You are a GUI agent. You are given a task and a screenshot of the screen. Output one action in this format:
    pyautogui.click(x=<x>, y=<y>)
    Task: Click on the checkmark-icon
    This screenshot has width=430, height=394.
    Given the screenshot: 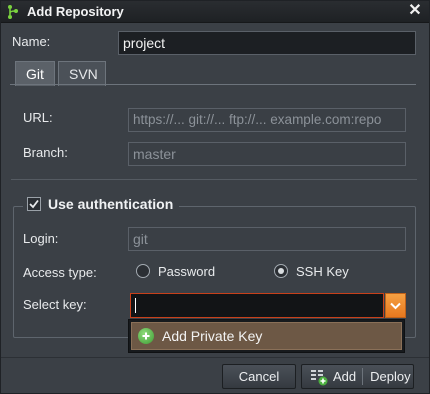 What is the action you would take?
    pyautogui.click(x=34, y=204)
    